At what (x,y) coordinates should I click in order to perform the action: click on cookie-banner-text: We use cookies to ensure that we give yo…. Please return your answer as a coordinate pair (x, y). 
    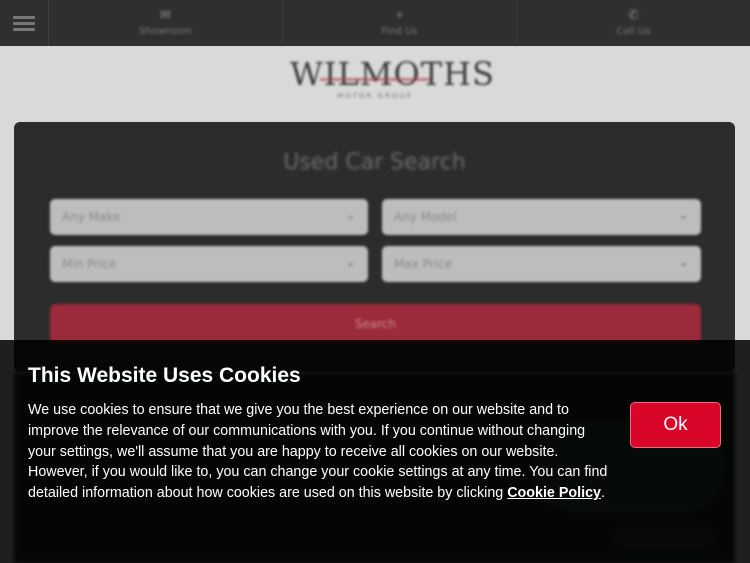
    Looking at the image, I should click on (320, 452).